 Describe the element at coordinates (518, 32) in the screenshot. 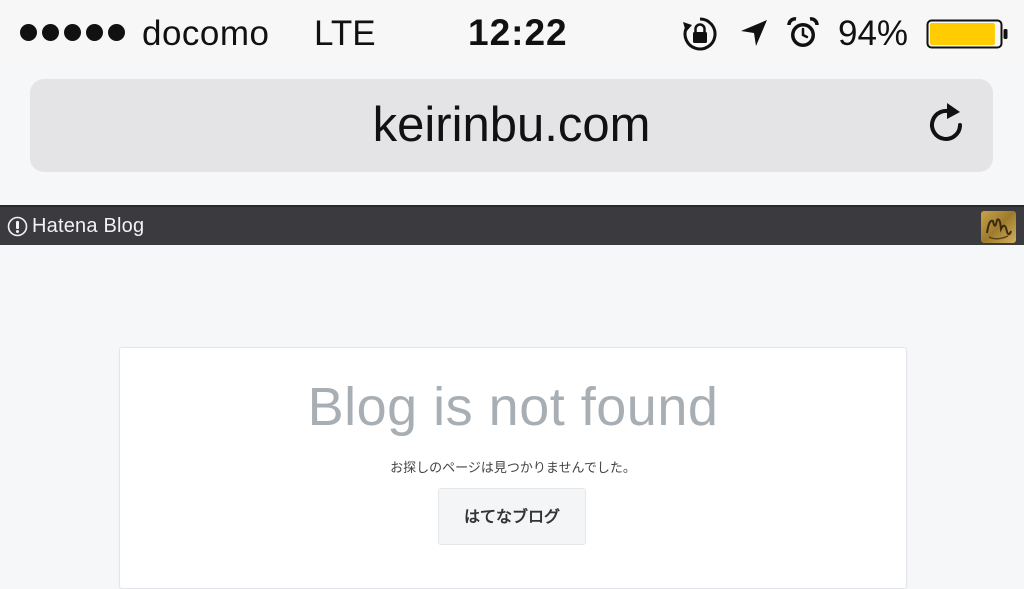

I see `status-time: 12:22` at that location.